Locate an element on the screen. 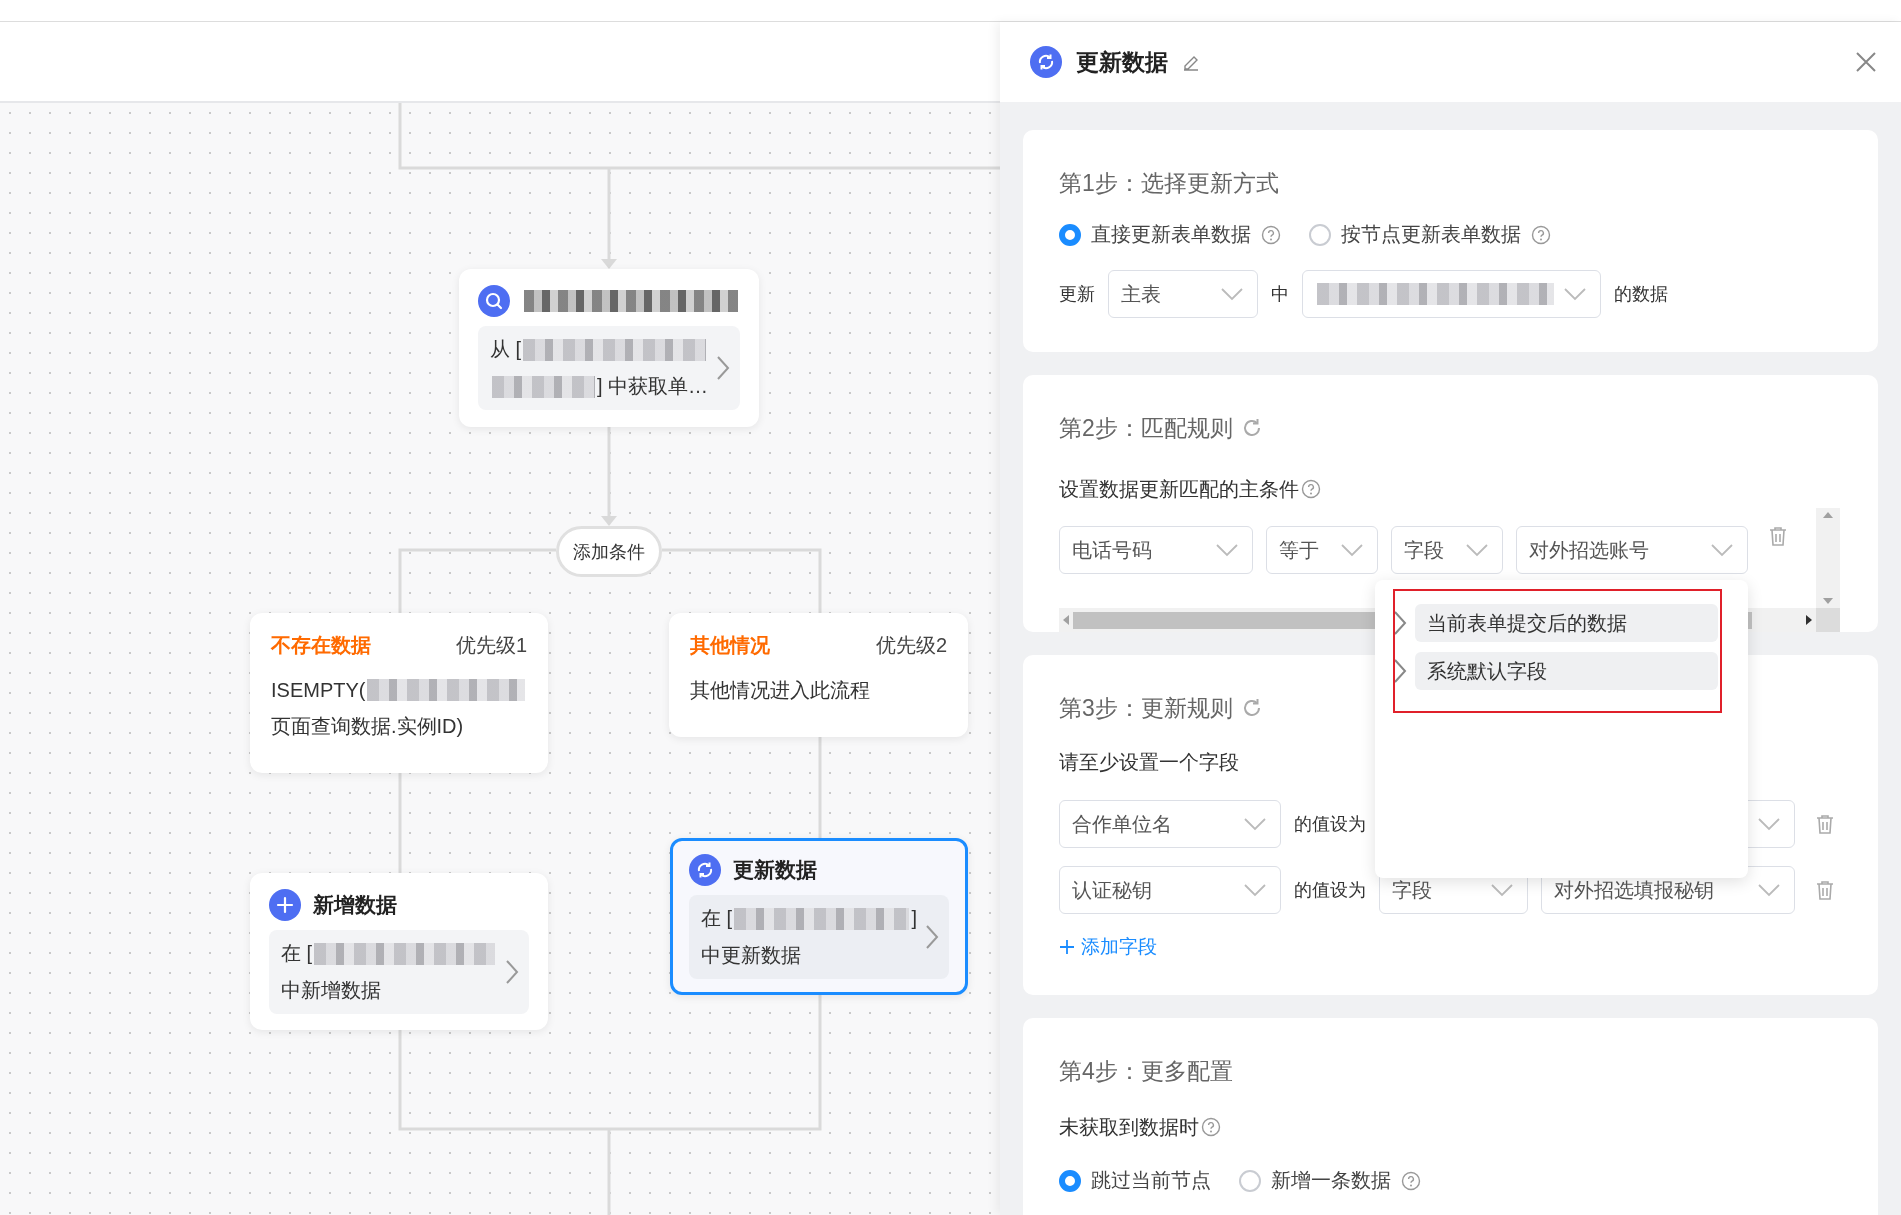 This screenshot has width=1901, height=1215. field-label: 中 is located at coordinates (1280, 294).